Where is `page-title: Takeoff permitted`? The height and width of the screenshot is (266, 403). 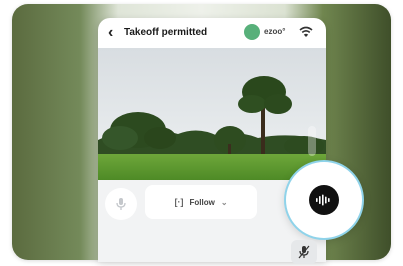
page-title: Takeoff permitted is located at coordinates (166, 32).